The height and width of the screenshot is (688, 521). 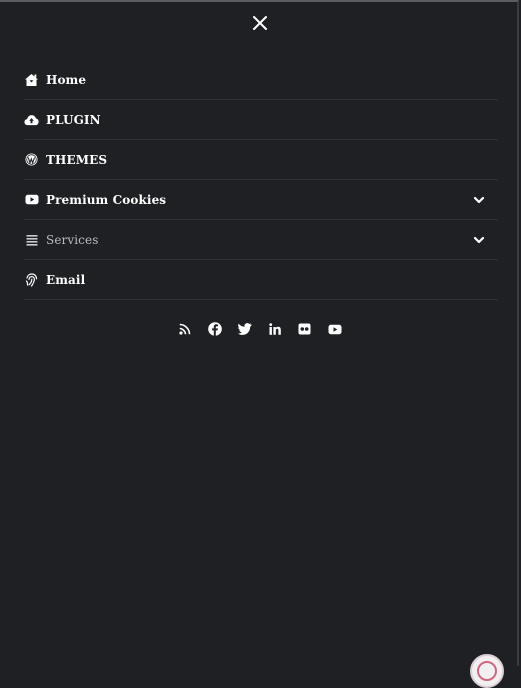 What do you see at coordinates (66, 279) in the screenshot?
I see `menu-item-label: Email` at bounding box center [66, 279].